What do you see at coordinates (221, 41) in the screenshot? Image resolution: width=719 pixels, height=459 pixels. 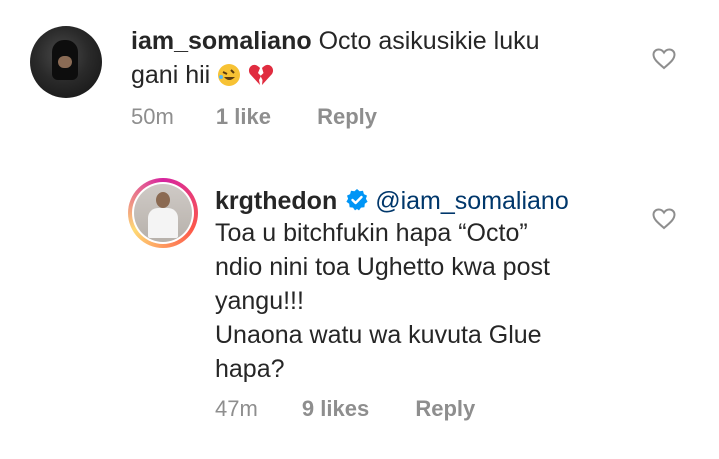 I see `comment-username: iam_somaliano` at bounding box center [221, 41].